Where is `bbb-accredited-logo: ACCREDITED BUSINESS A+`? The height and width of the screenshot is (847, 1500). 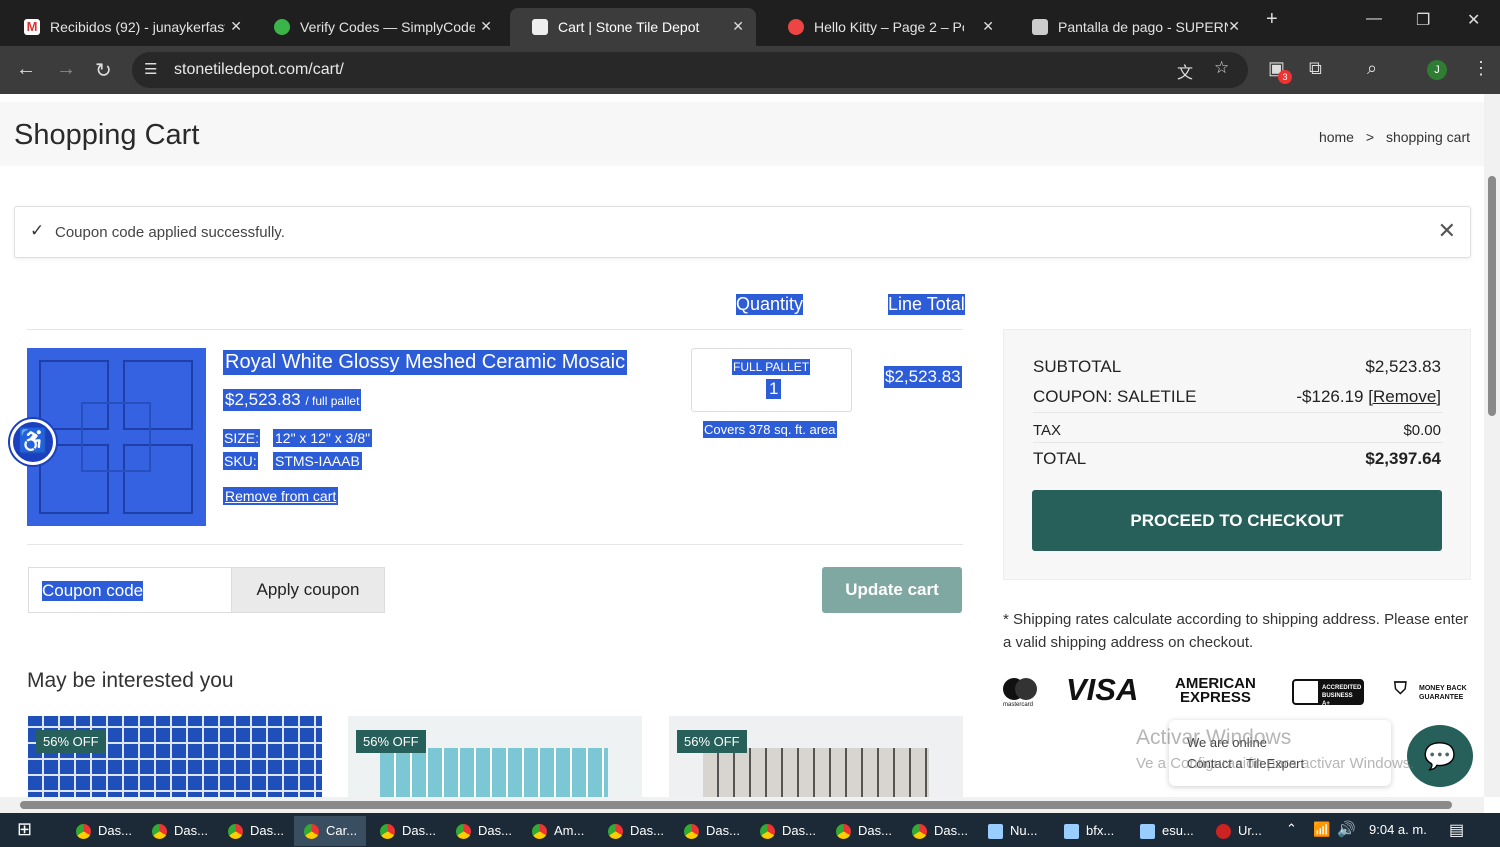 bbb-accredited-logo: ACCREDITED BUSINESS A+ is located at coordinates (1328, 693).